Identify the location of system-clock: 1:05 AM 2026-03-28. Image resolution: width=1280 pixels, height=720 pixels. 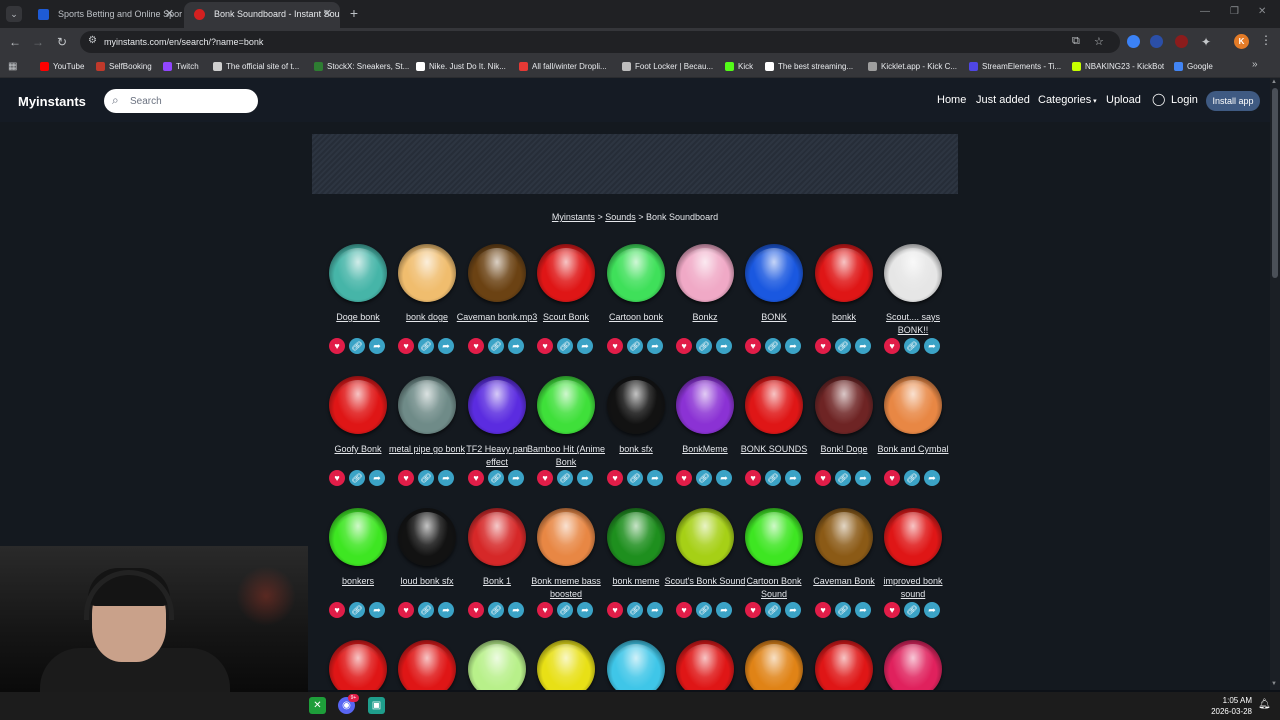
(1224, 706).